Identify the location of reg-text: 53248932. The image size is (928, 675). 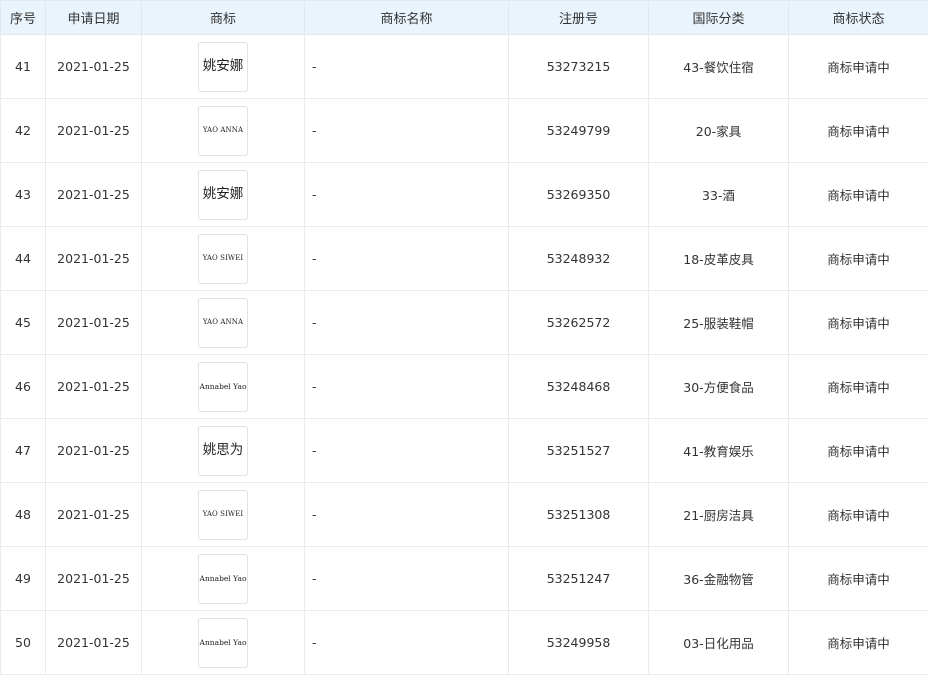
(579, 258).